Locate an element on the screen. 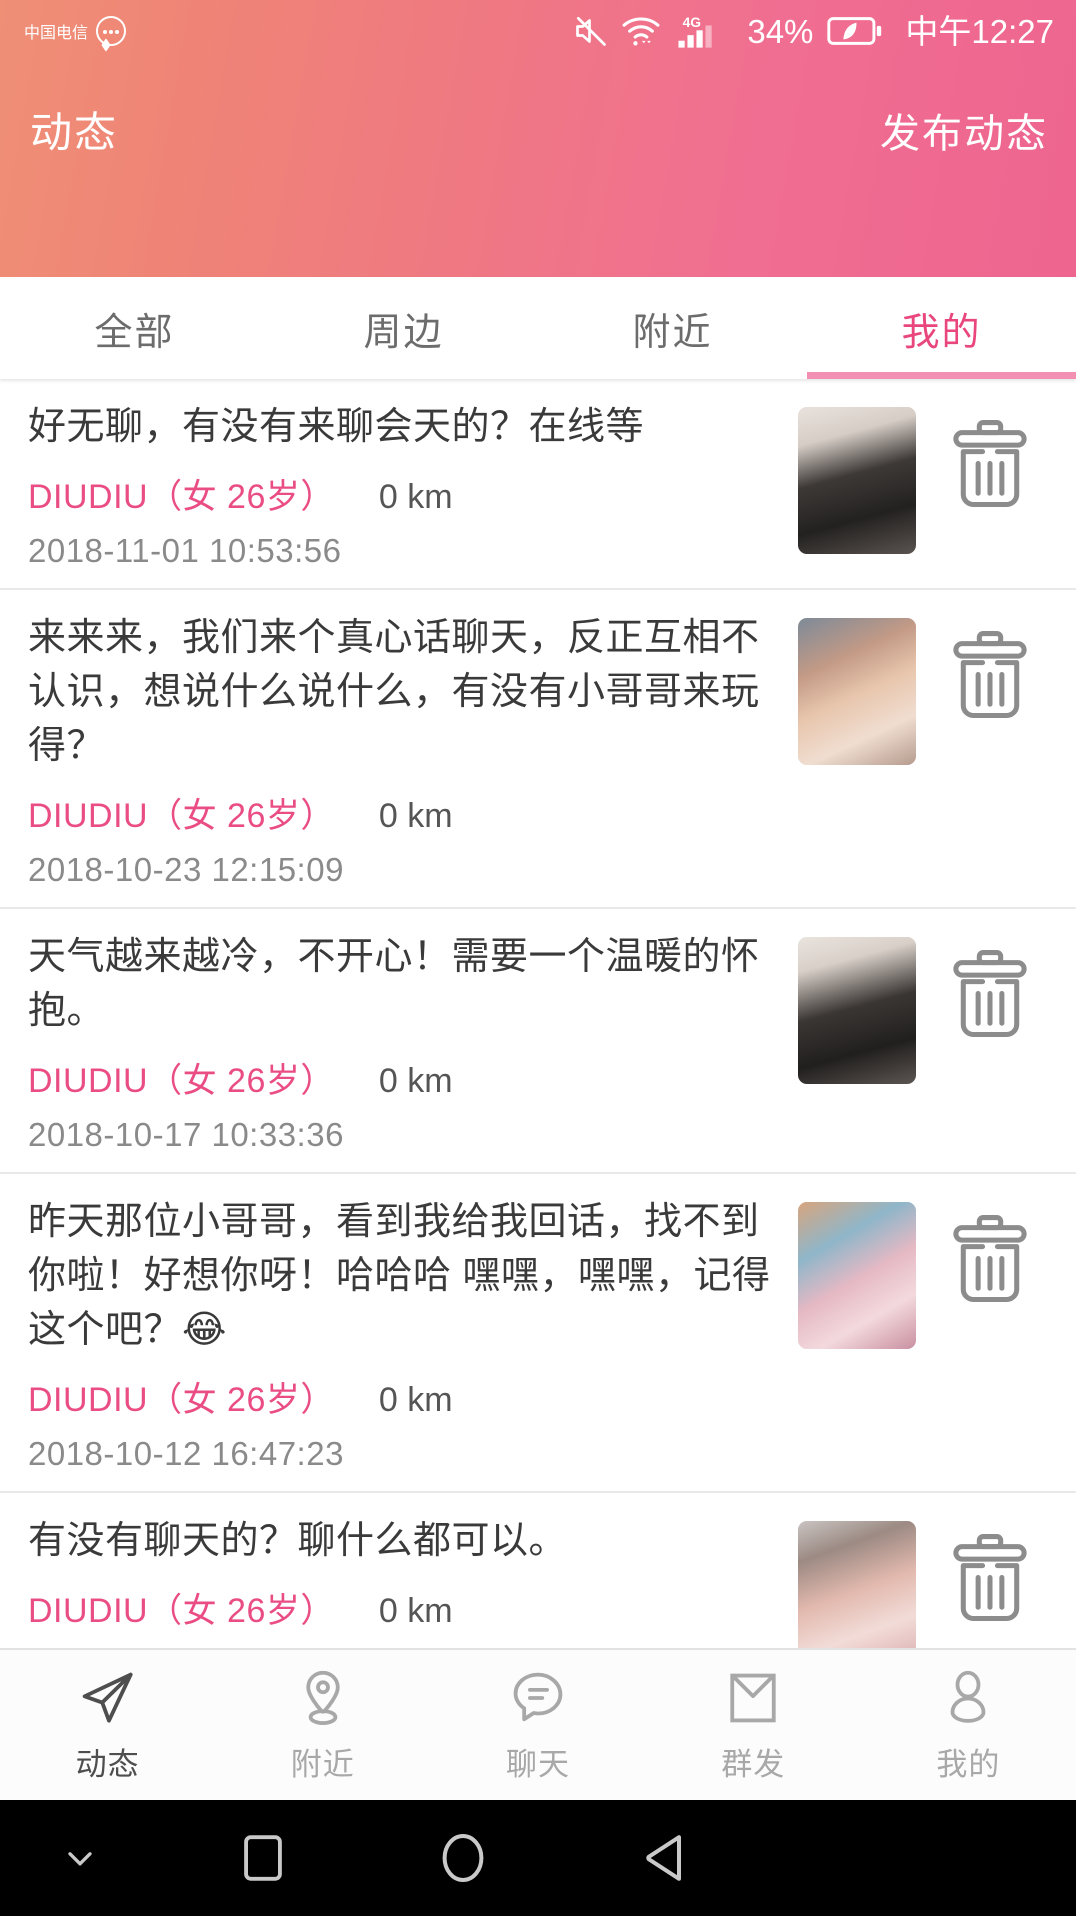 This screenshot has width=1076, height=1916. post-timestamp: 2018-10-23 12:15:09 is located at coordinates (186, 869).